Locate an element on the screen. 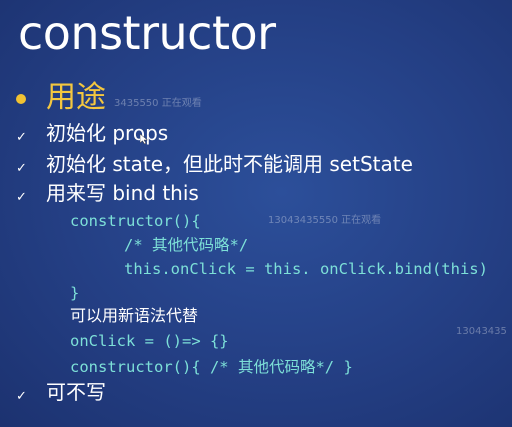  slide-title: constructor is located at coordinates (147, 33).